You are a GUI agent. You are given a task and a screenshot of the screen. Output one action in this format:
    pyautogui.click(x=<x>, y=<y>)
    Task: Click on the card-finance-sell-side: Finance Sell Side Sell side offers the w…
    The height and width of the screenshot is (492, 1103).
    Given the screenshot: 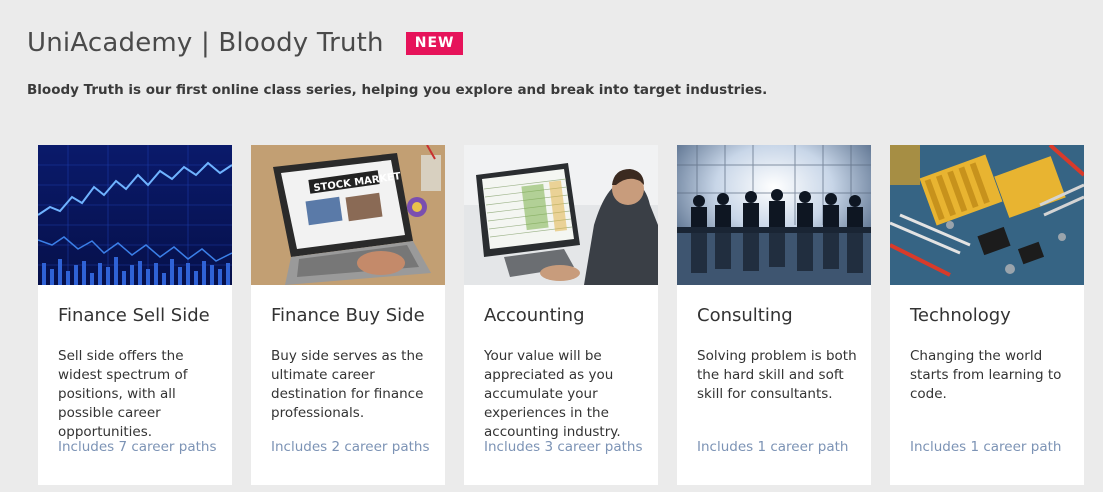 What is the action you would take?
    pyautogui.click(x=135, y=315)
    